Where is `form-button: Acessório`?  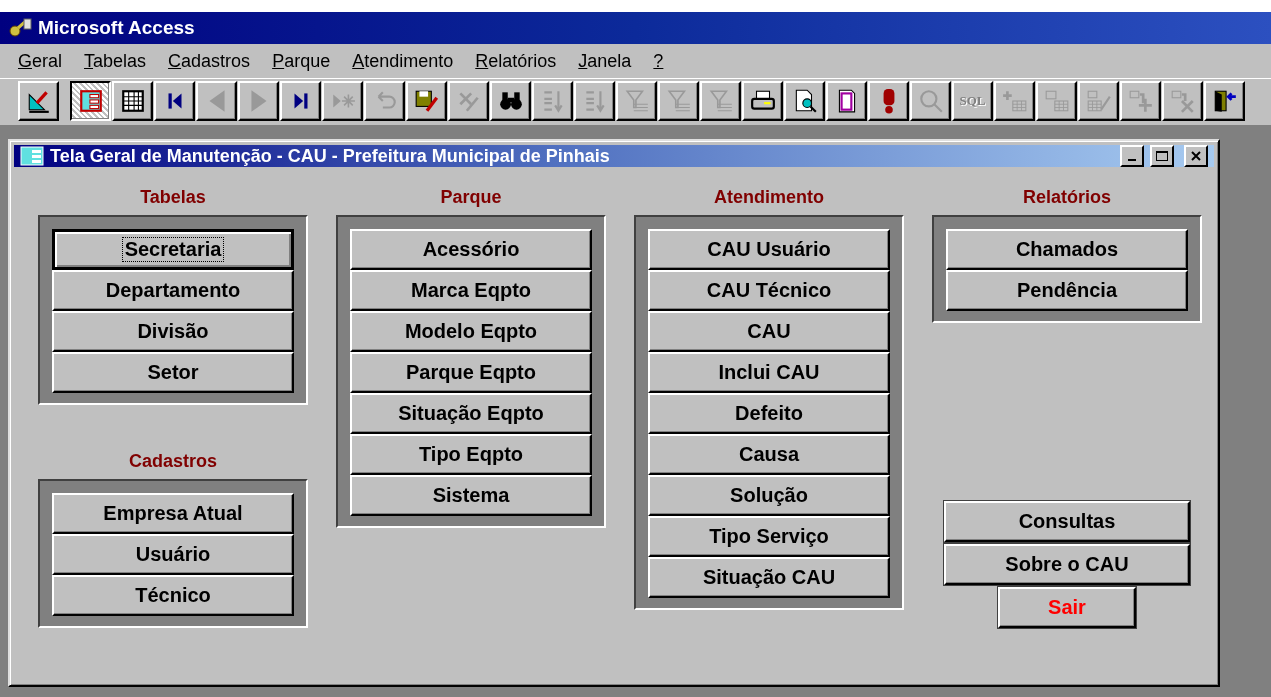 form-button: Acessório is located at coordinates (471, 249).